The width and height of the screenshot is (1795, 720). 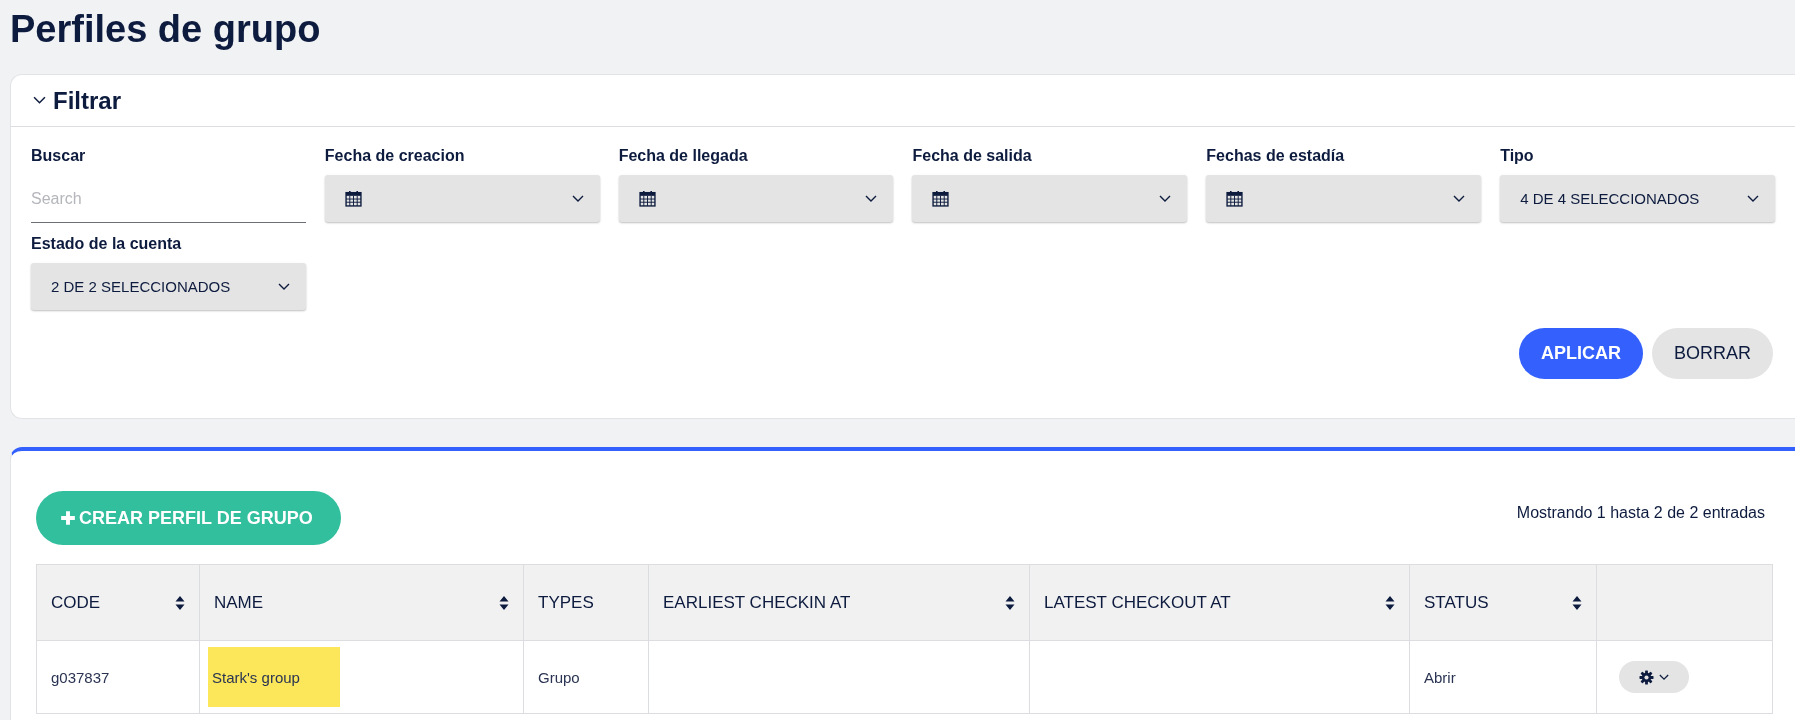 What do you see at coordinates (361, 602) in the screenshot?
I see `column-header: NAME` at bounding box center [361, 602].